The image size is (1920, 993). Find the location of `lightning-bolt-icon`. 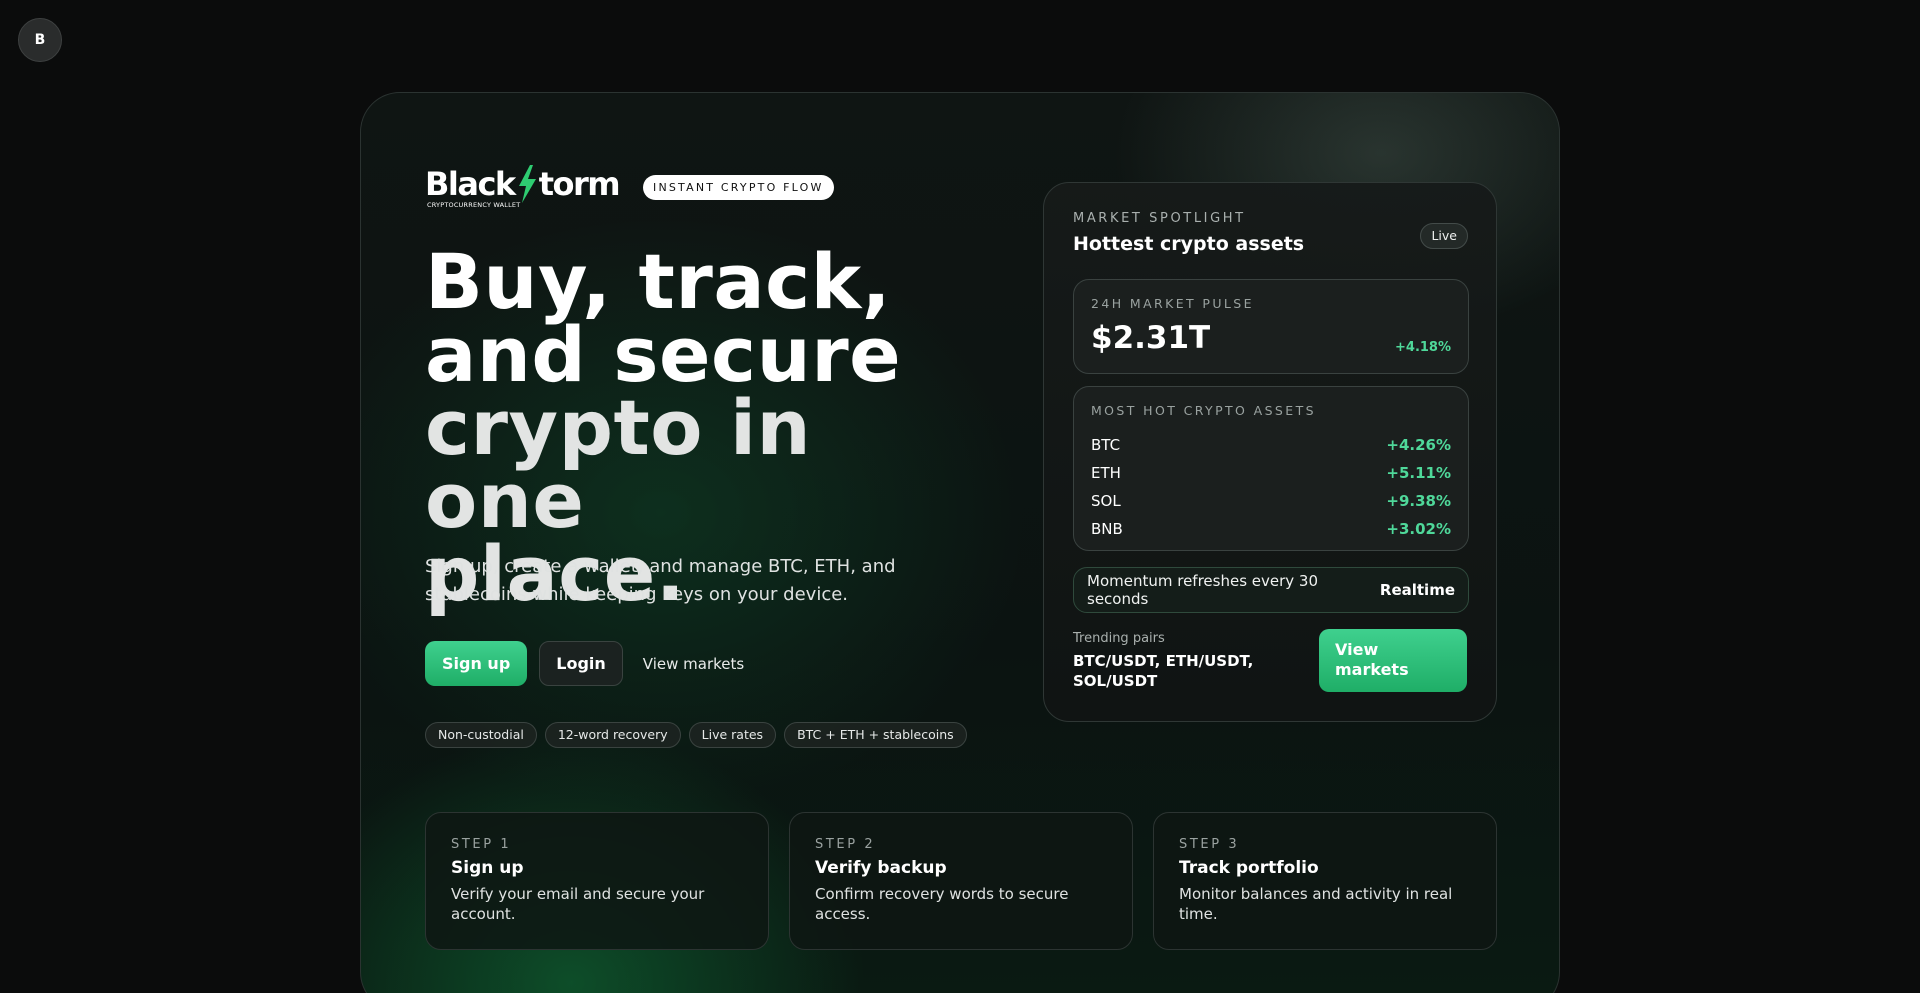

lightning-bolt-icon is located at coordinates (527, 184).